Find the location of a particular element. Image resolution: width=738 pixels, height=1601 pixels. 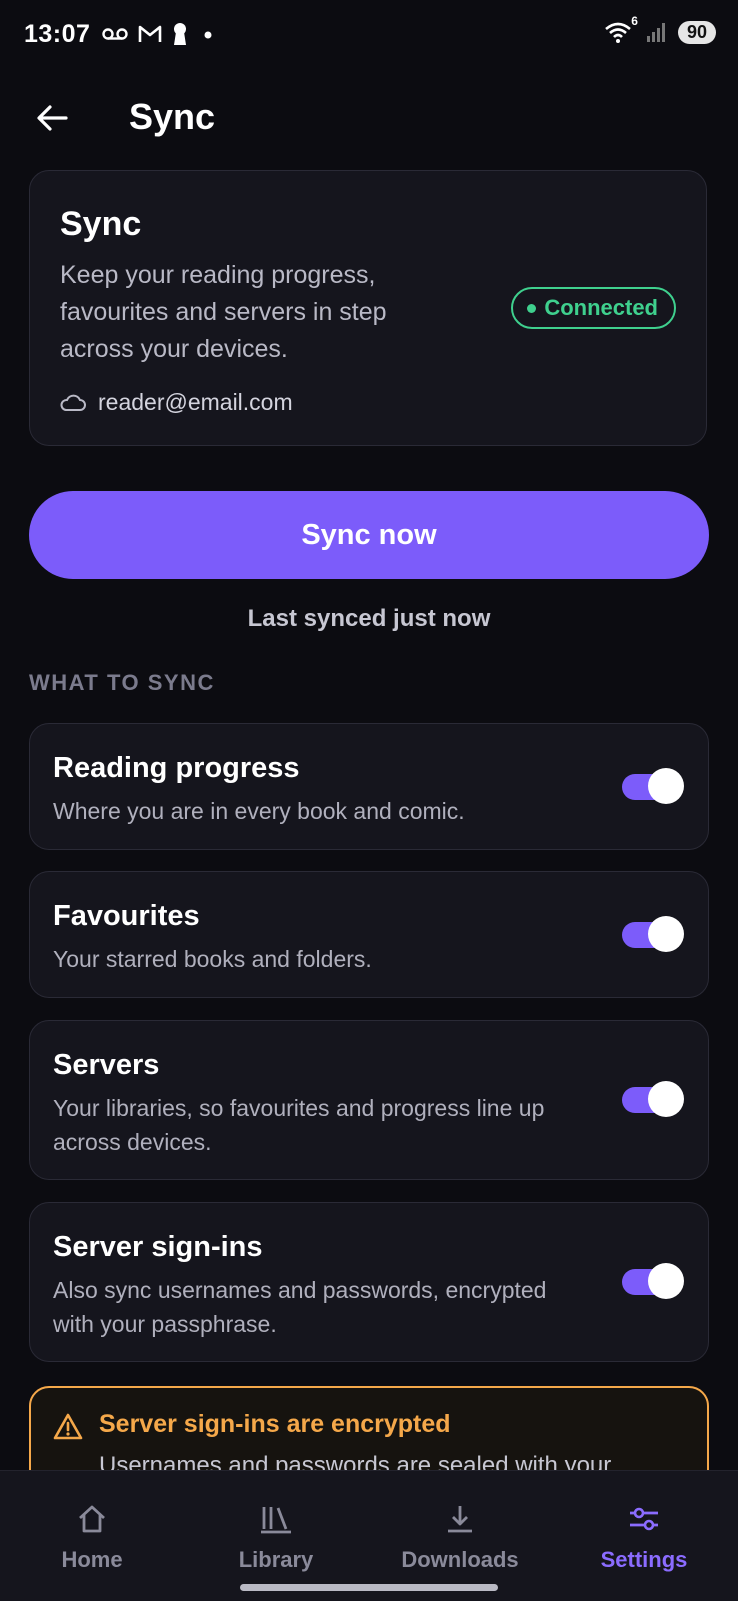

download-icon is located at coordinates (460, 1519).